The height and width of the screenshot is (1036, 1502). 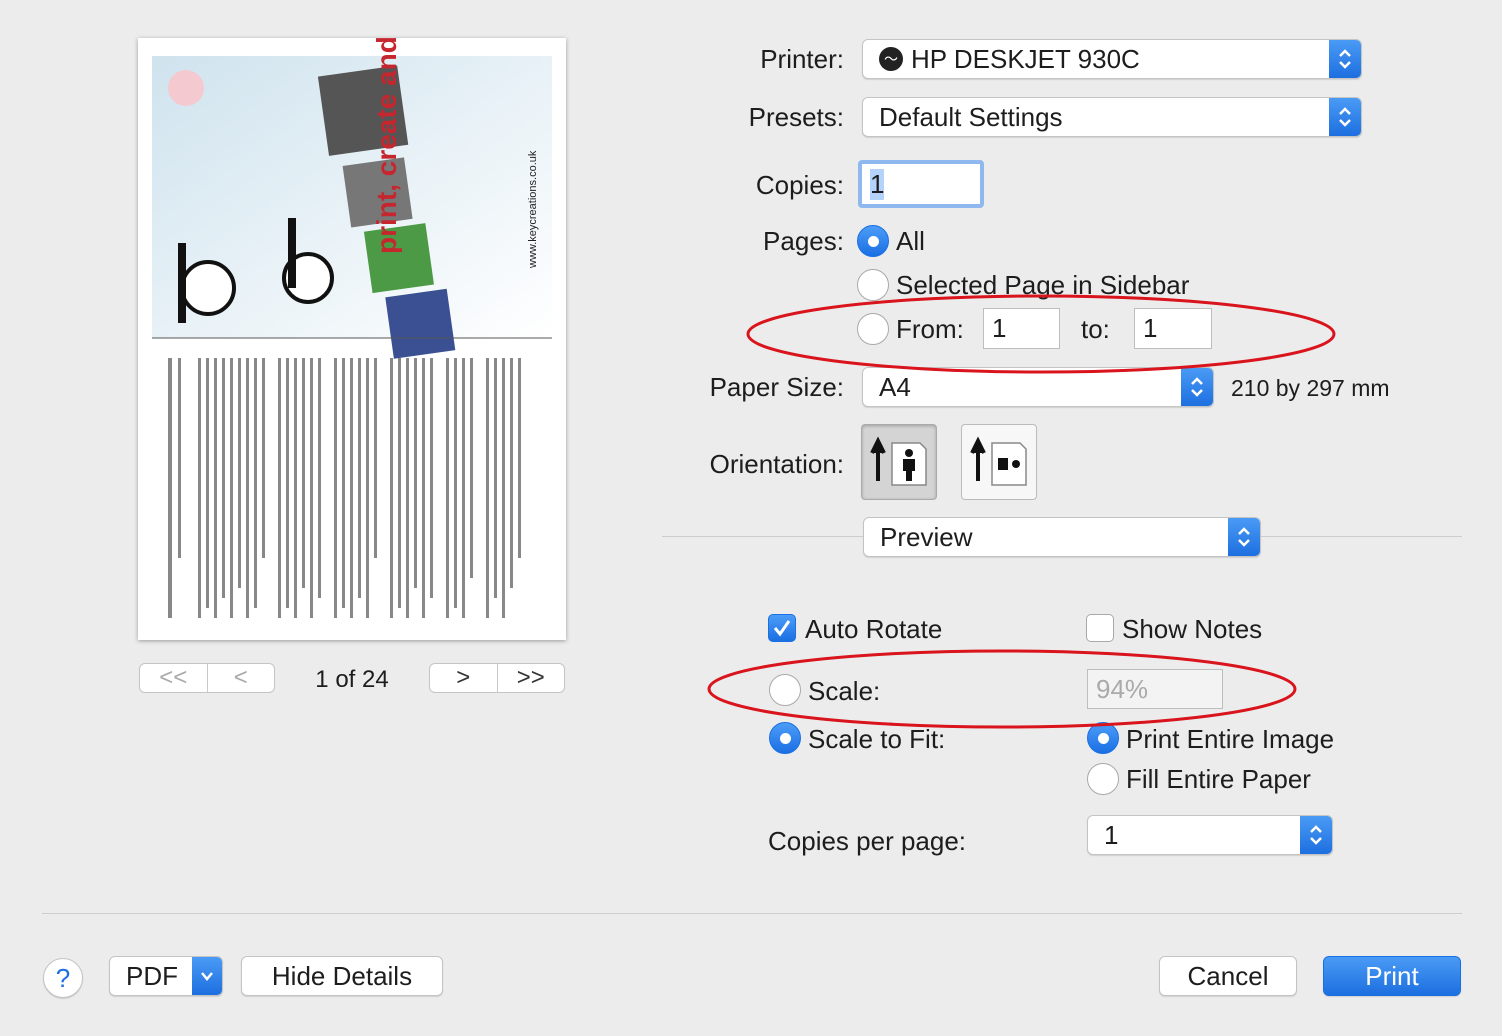 I want to click on pager-back-group: << <, so click(x=207, y=678).